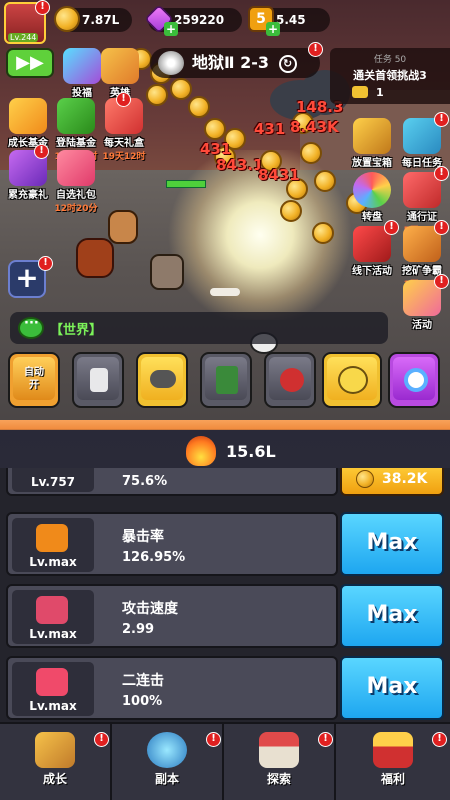 This screenshot has width=450, height=800. What do you see at coordinates (231, 62) in the screenshot?
I see `stage-title: 地狱Ⅱ 2-3` at bounding box center [231, 62].